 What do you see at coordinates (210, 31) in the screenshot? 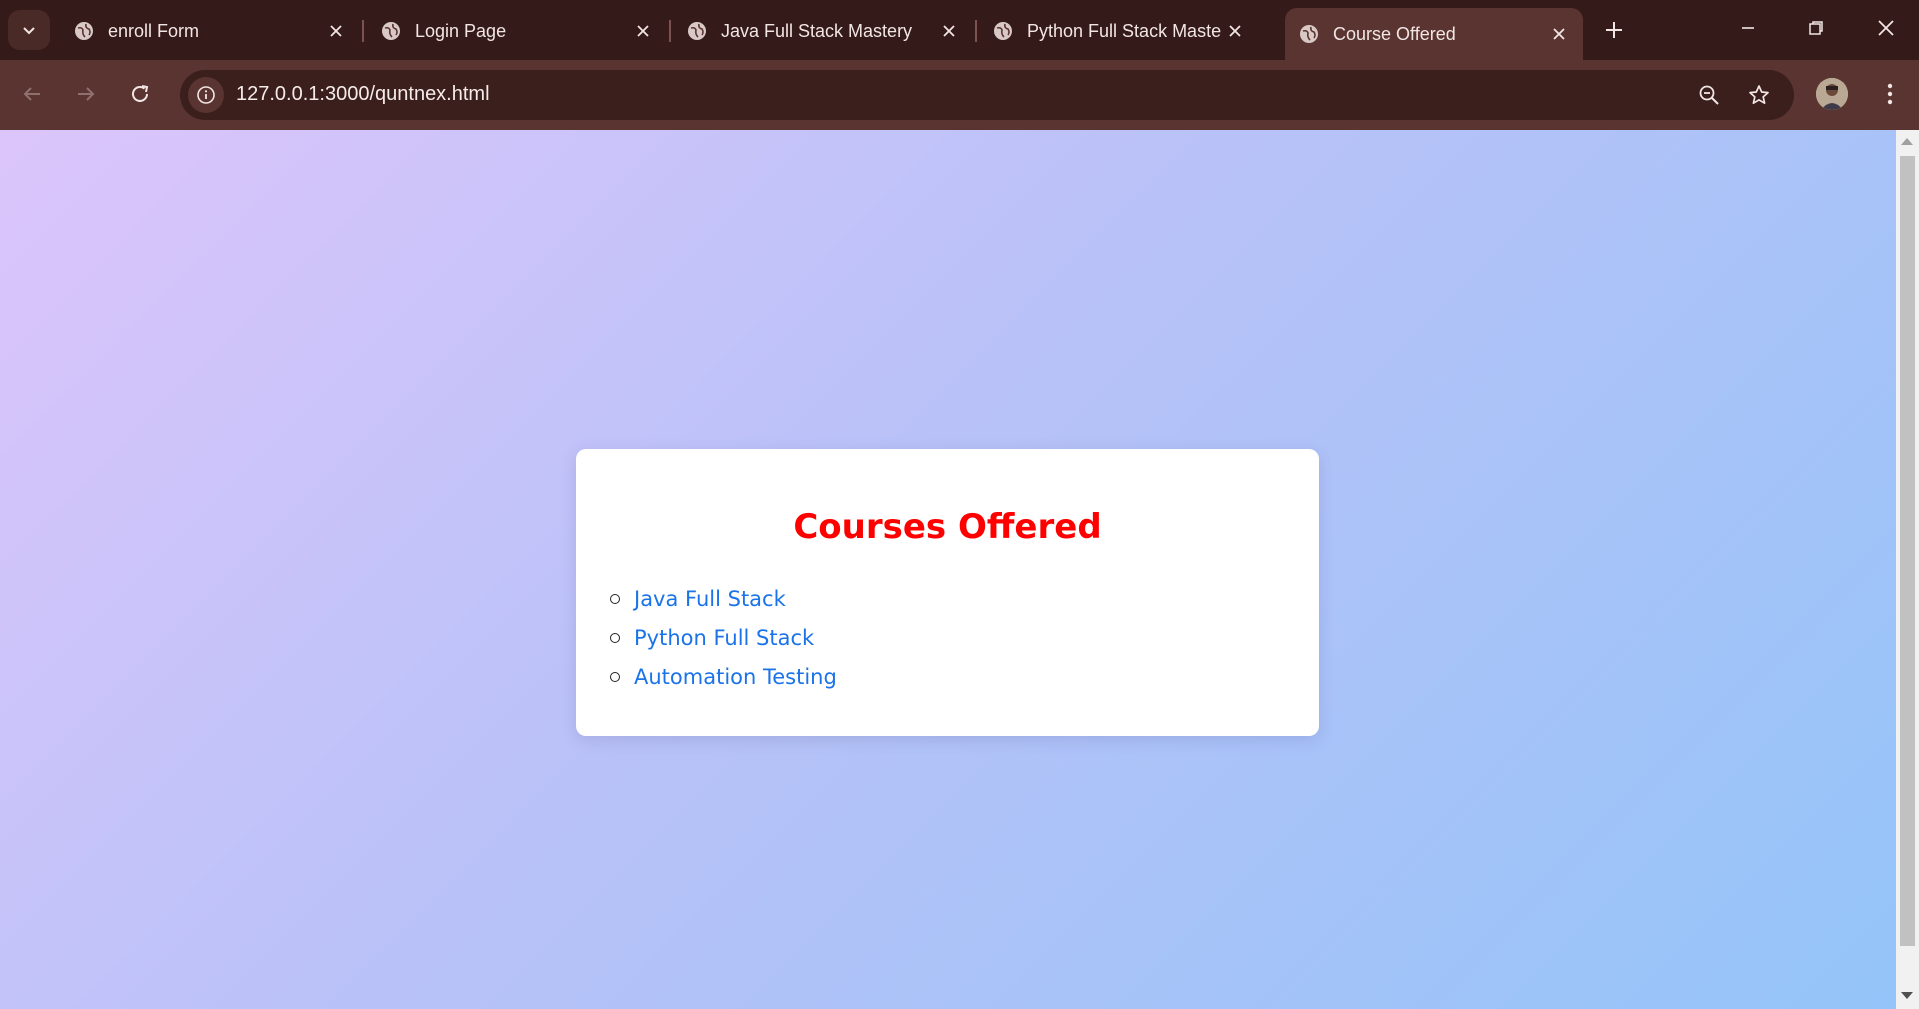
I see `tab-enroll-form: enroll Form` at bounding box center [210, 31].